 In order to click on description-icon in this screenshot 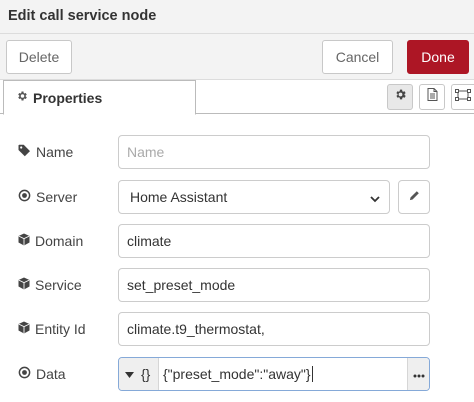, I will do `click(432, 97)`.